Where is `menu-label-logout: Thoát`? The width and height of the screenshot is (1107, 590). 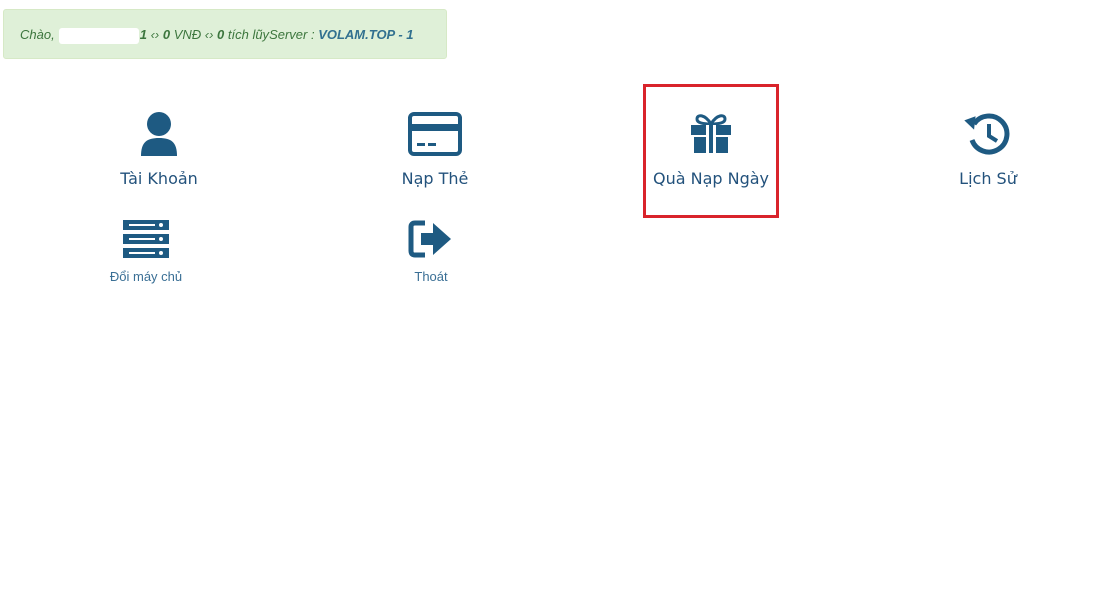
menu-label-logout: Thoát is located at coordinates (431, 276).